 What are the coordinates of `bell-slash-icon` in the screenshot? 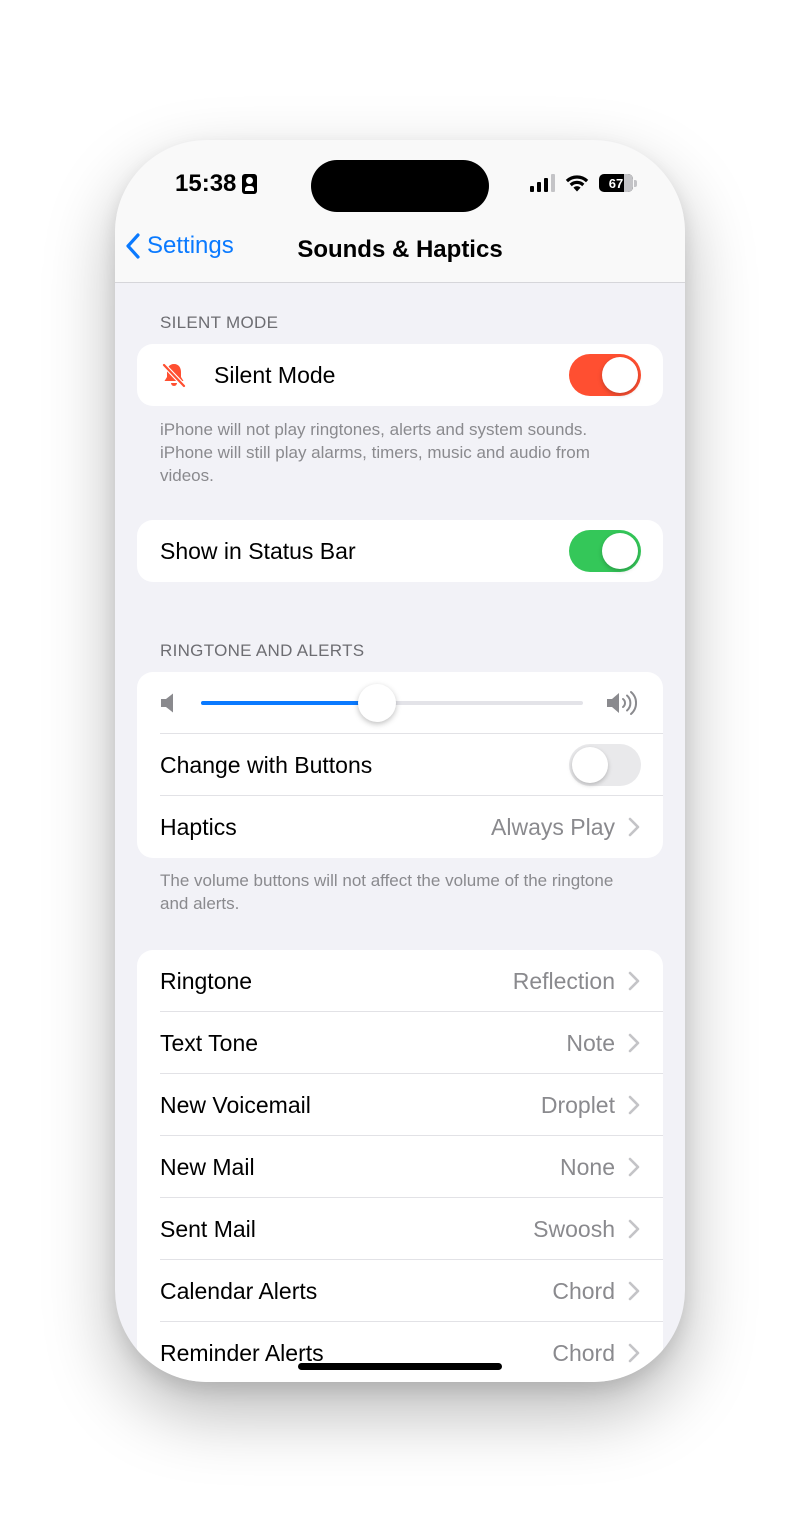 It's located at (174, 375).